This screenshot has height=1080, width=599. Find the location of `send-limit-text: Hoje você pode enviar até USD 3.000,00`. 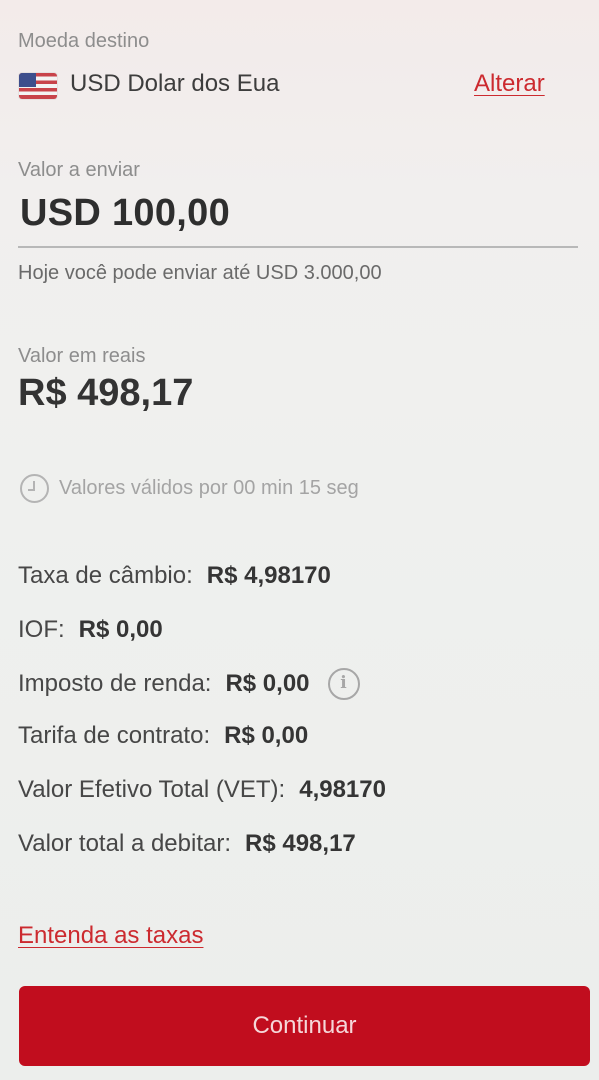

send-limit-text: Hoje você pode enviar até USD 3.000,00 is located at coordinates (200, 273).